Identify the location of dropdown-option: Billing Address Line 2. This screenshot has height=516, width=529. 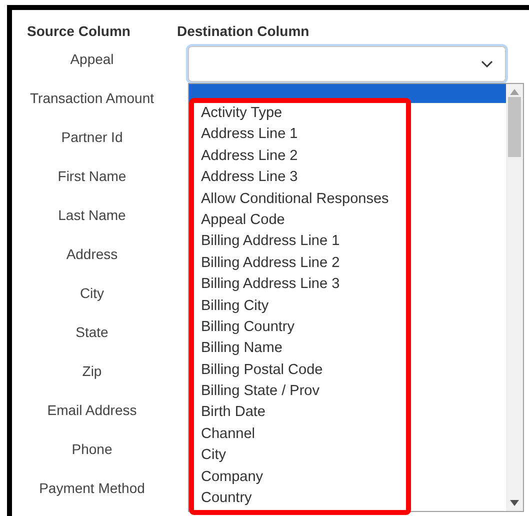
(347, 263).